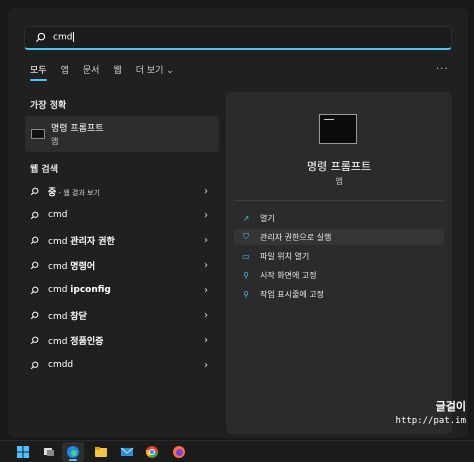 The image size is (474, 462). What do you see at coordinates (339, 200) in the screenshot?
I see `divider` at bounding box center [339, 200].